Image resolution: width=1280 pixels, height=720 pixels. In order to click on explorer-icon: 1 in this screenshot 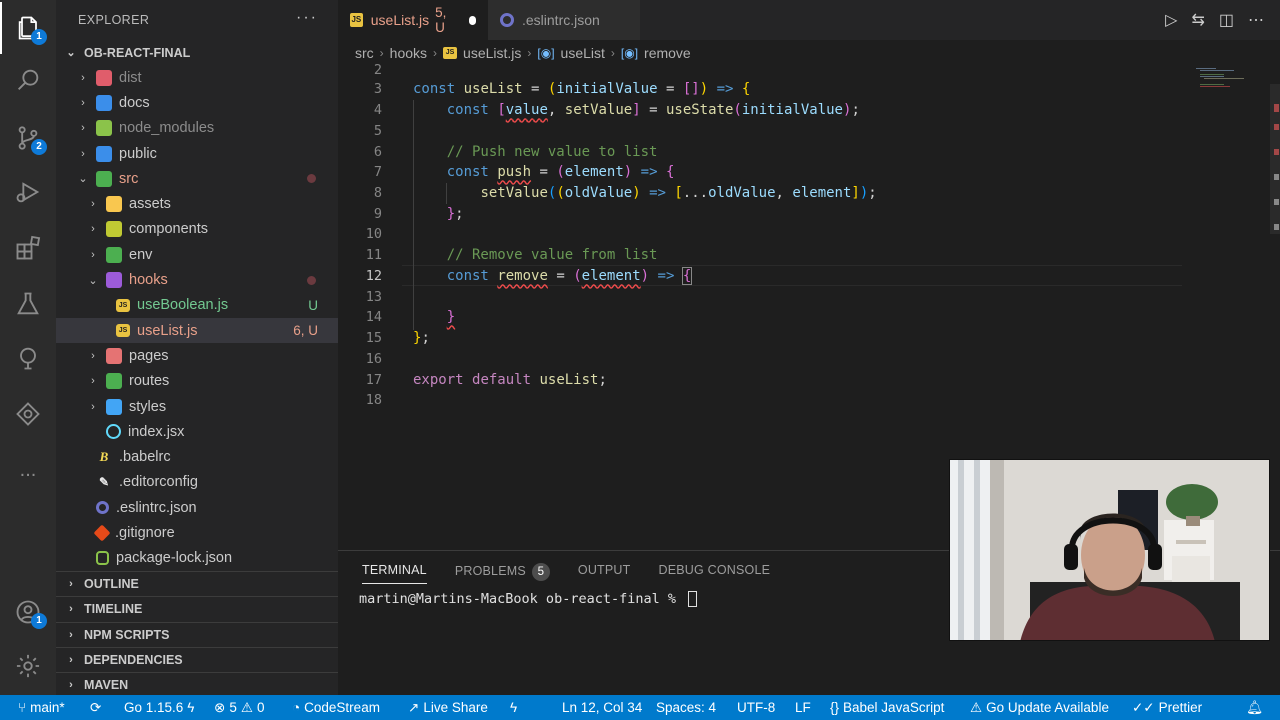, I will do `click(28, 28)`.